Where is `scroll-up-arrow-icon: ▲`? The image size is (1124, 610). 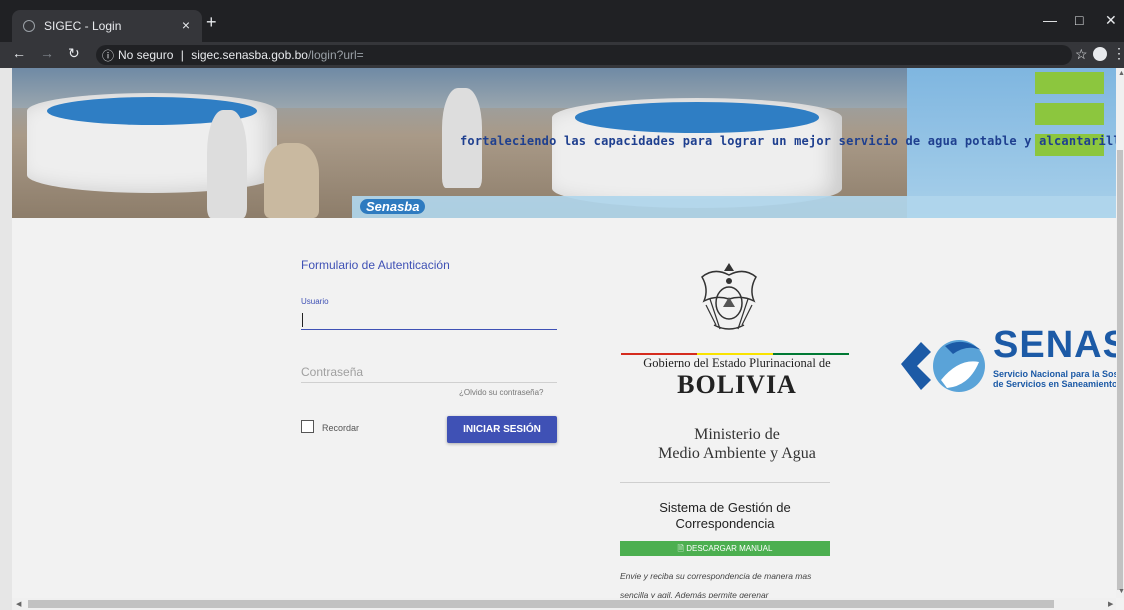 scroll-up-arrow-icon: ▲ is located at coordinates (1121, 73).